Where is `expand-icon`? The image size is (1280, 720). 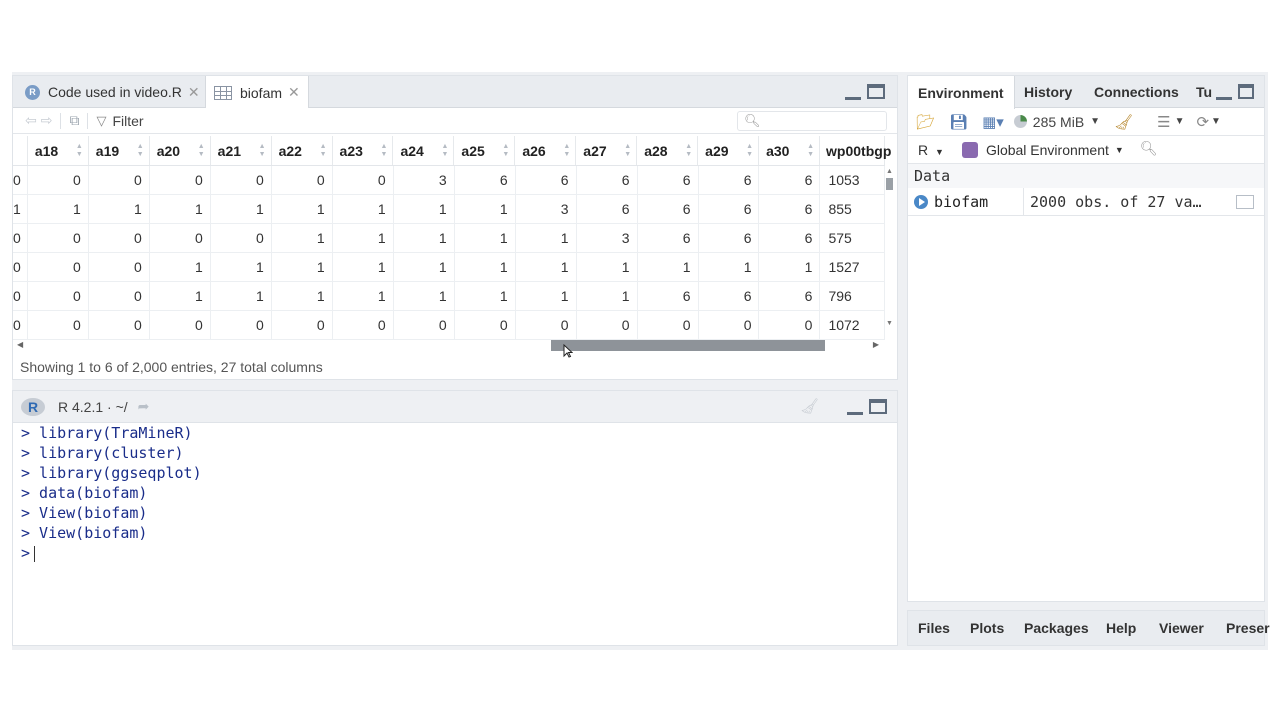
expand-icon is located at coordinates (921, 201).